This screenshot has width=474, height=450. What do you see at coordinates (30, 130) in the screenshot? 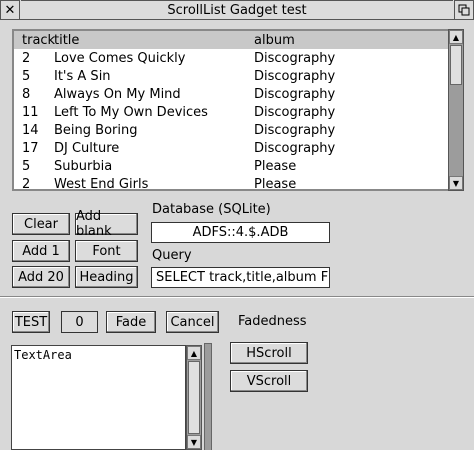
I see `cell-track: 14` at bounding box center [30, 130].